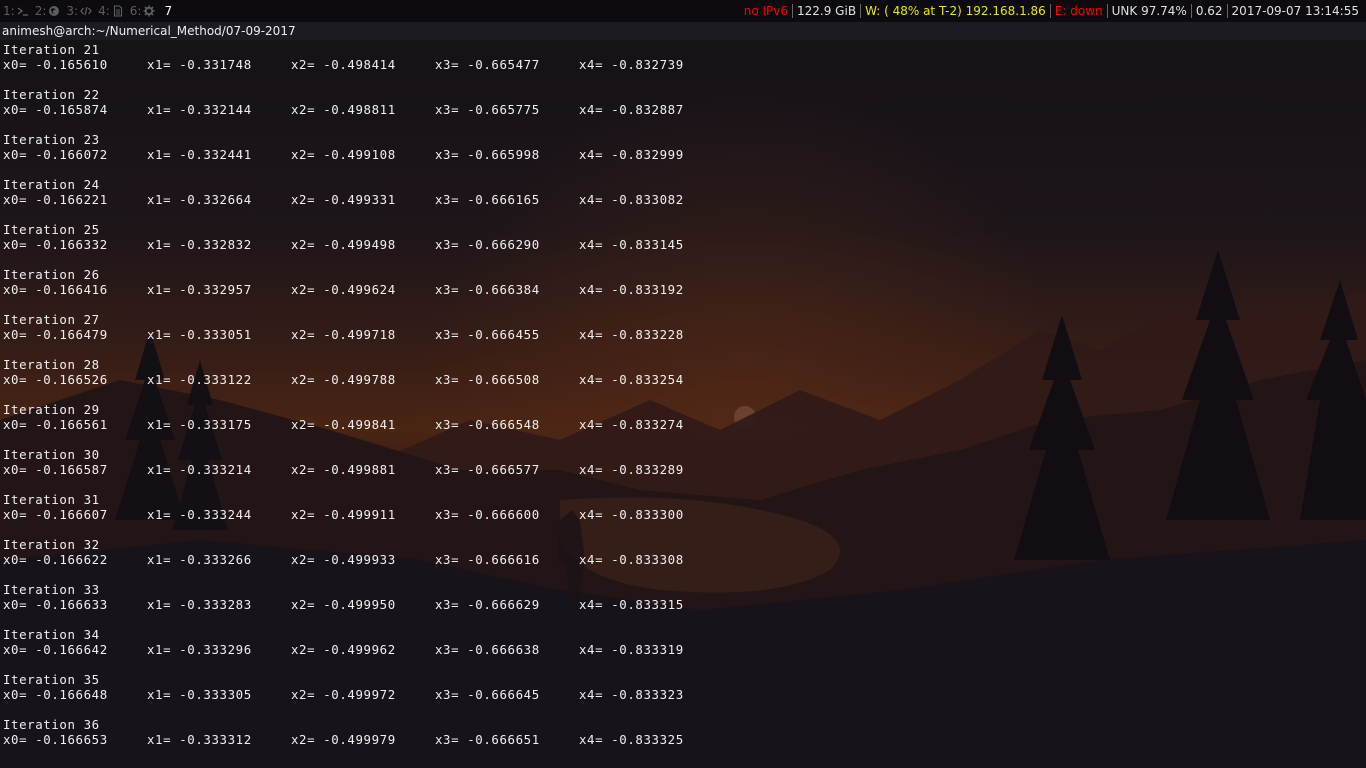  What do you see at coordinates (631, 559) in the screenshot?
I see `x4-value: x4= -0.833308` at bounding box center [631, 559].